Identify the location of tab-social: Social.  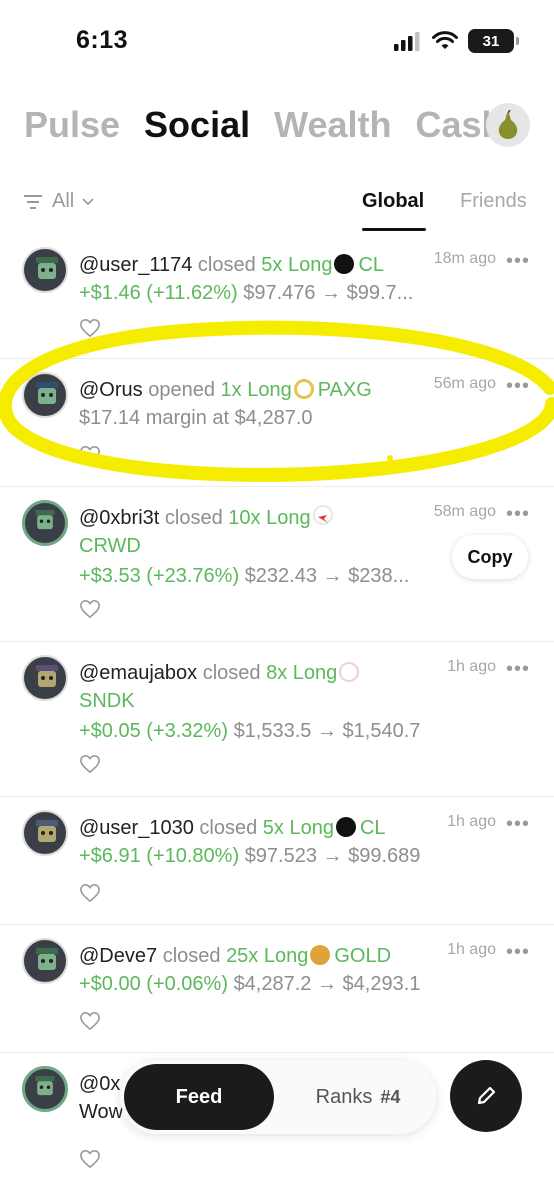
(197, 125).